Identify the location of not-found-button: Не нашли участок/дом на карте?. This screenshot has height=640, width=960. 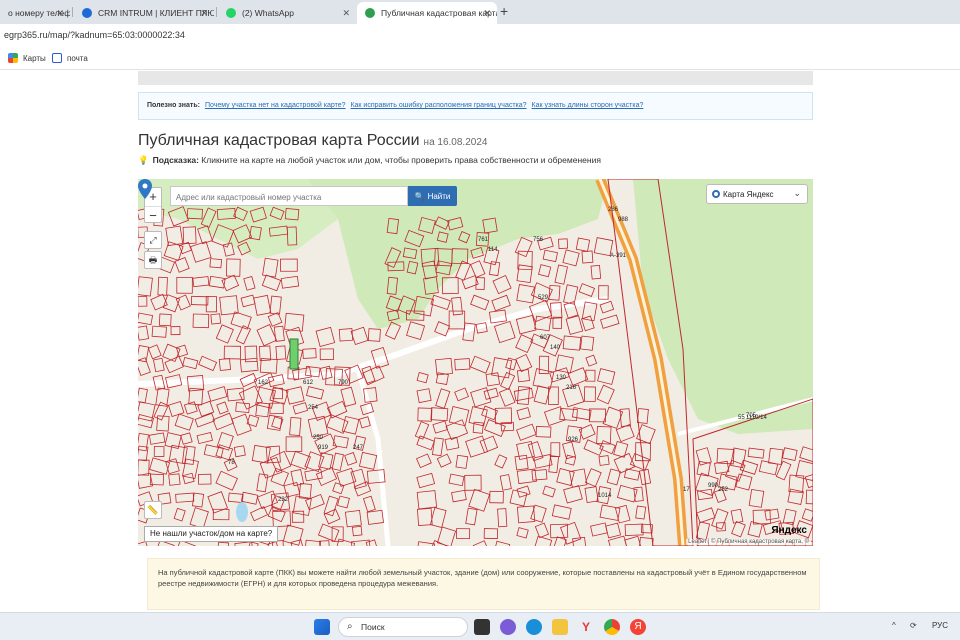
(211, 534).